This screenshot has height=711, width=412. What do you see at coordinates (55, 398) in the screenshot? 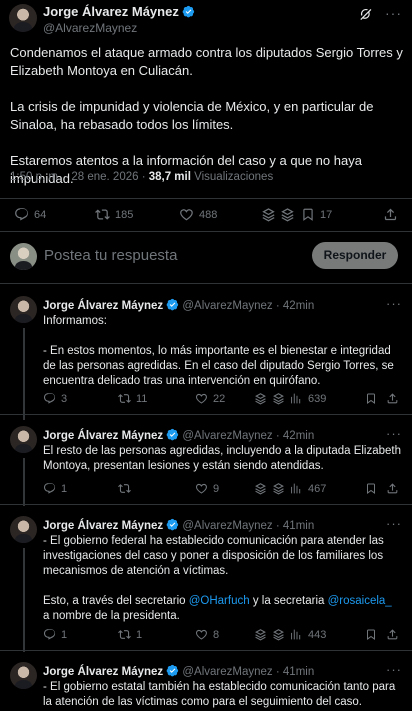
I see `reply-button: 3` at bounding box center [55, 398].